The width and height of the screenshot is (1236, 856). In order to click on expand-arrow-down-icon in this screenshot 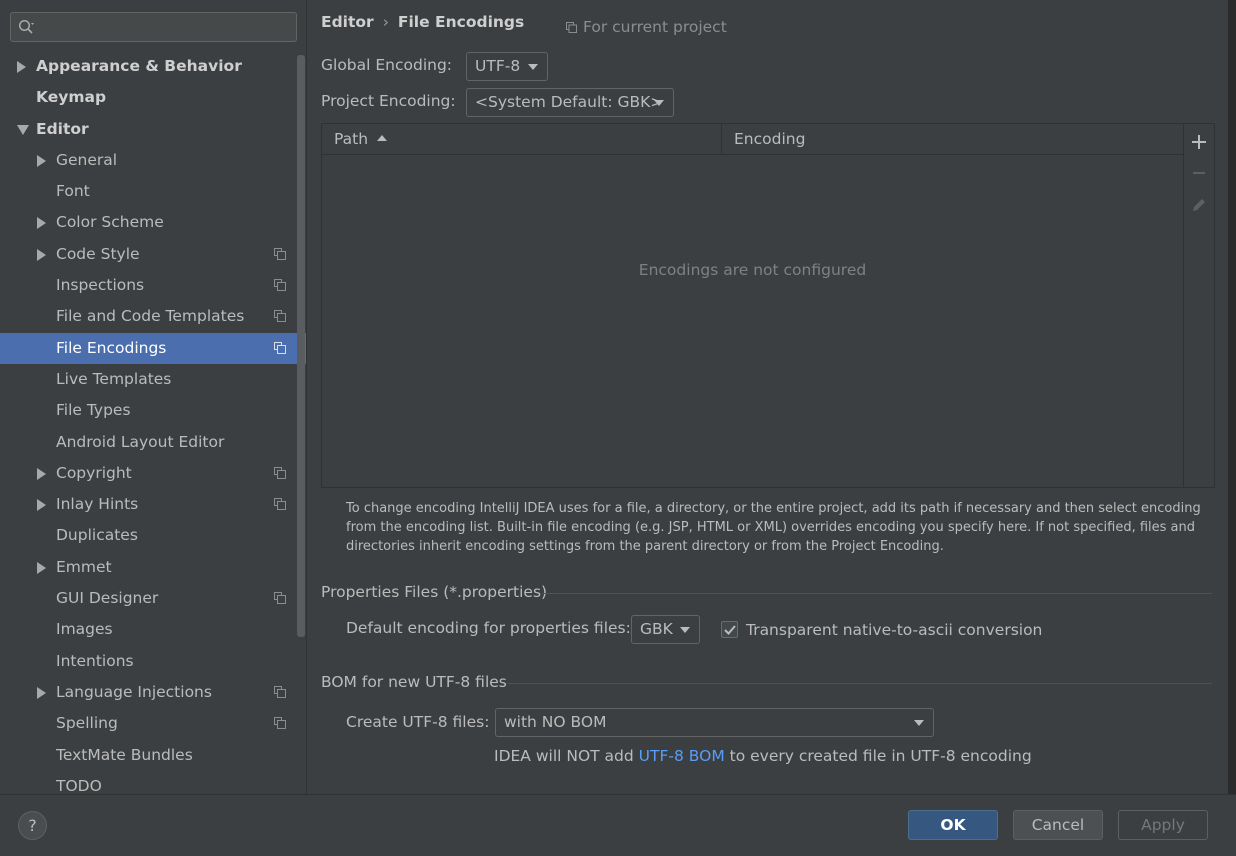, I will do `click(23, 129)`.